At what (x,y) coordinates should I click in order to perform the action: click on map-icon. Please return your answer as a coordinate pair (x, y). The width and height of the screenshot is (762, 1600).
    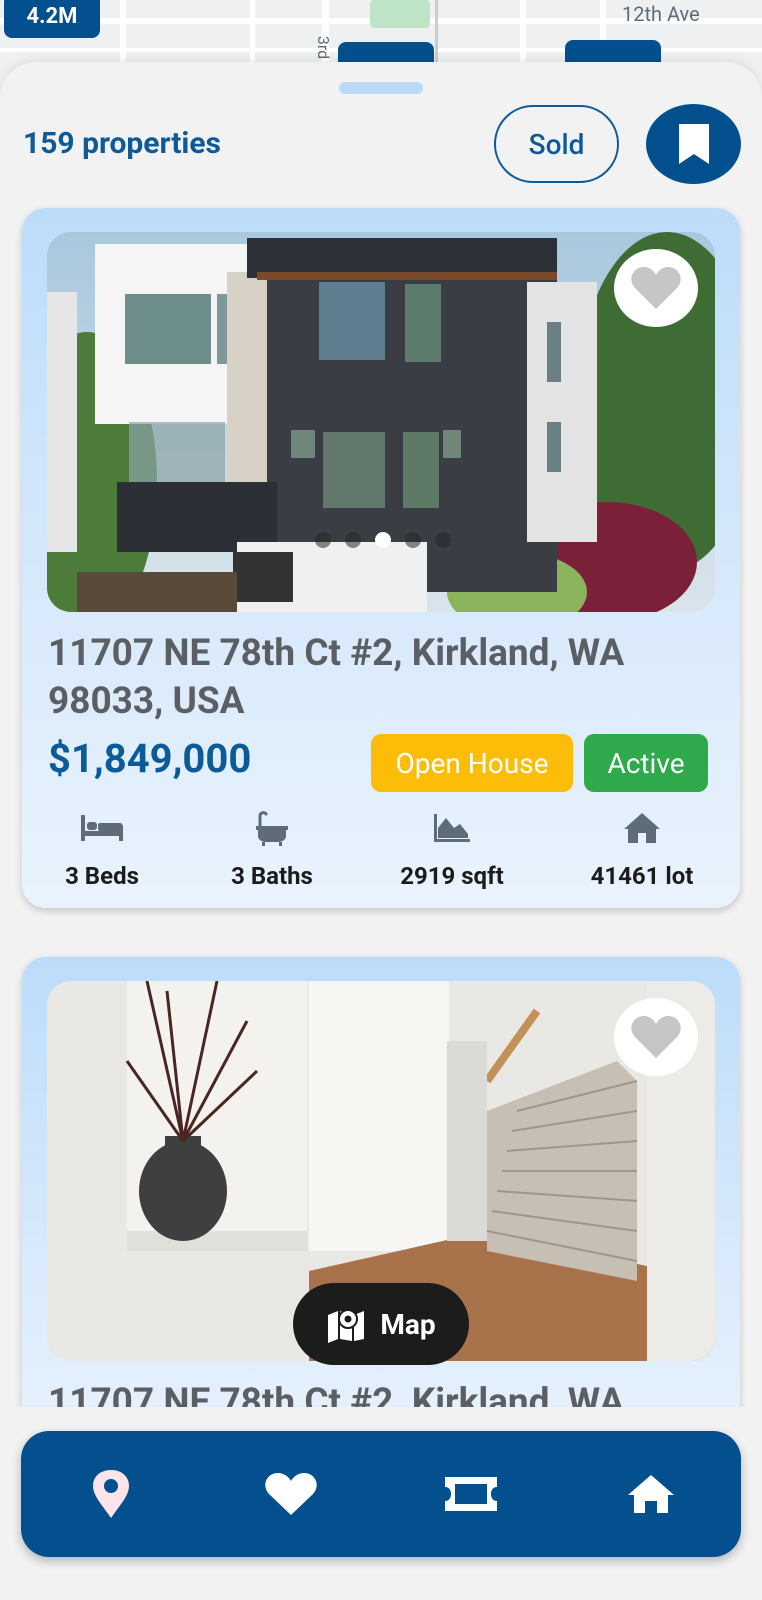
    Looking at the image, I should click on (346, 1326).